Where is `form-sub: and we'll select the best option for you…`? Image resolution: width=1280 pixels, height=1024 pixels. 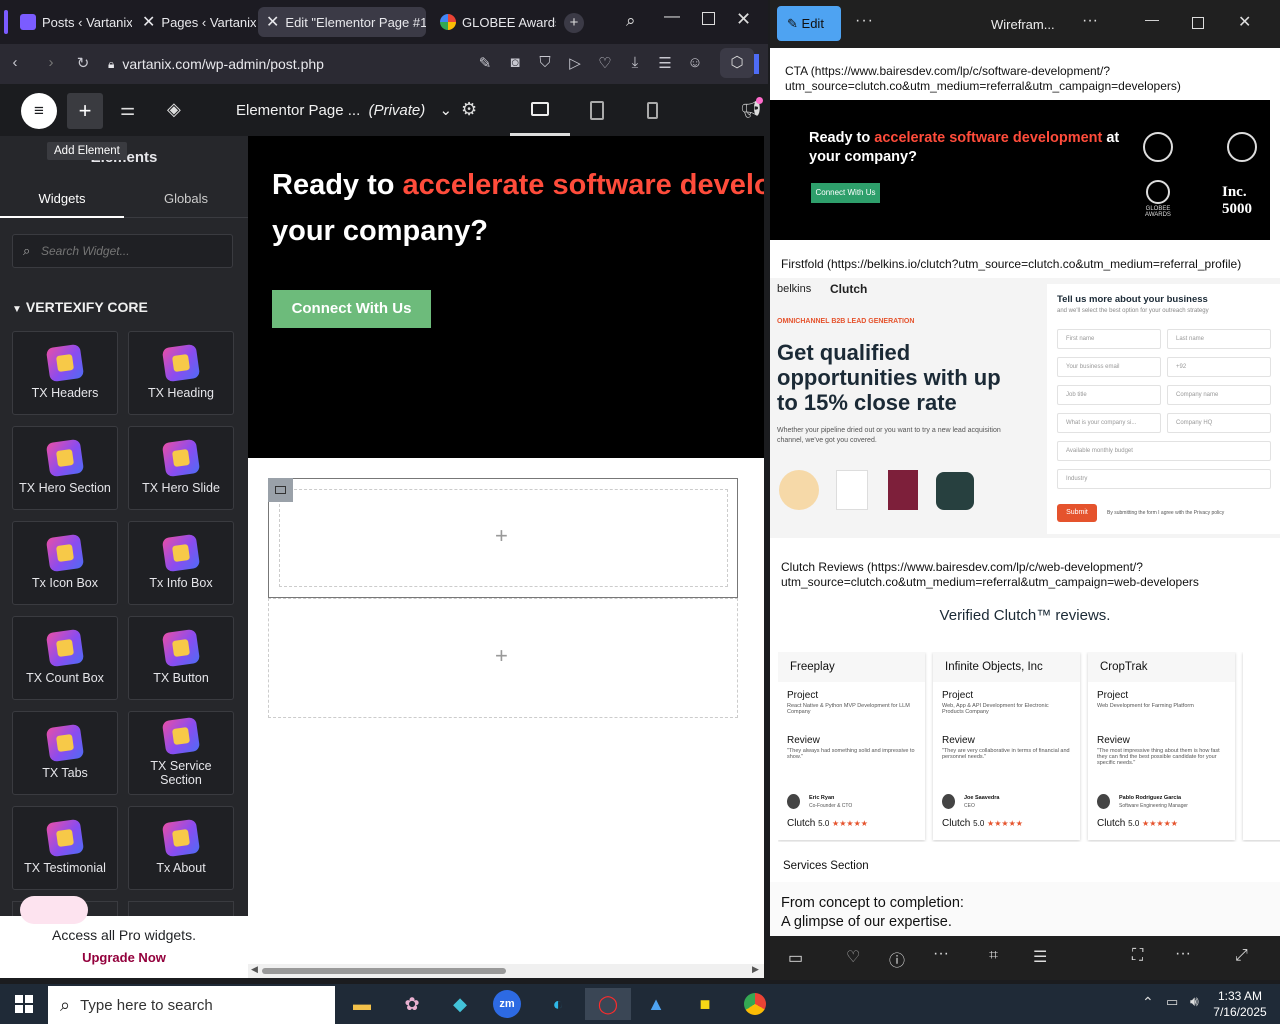
form-sub: and we'll select the best option for you… is located at coordinates (1133, 311).